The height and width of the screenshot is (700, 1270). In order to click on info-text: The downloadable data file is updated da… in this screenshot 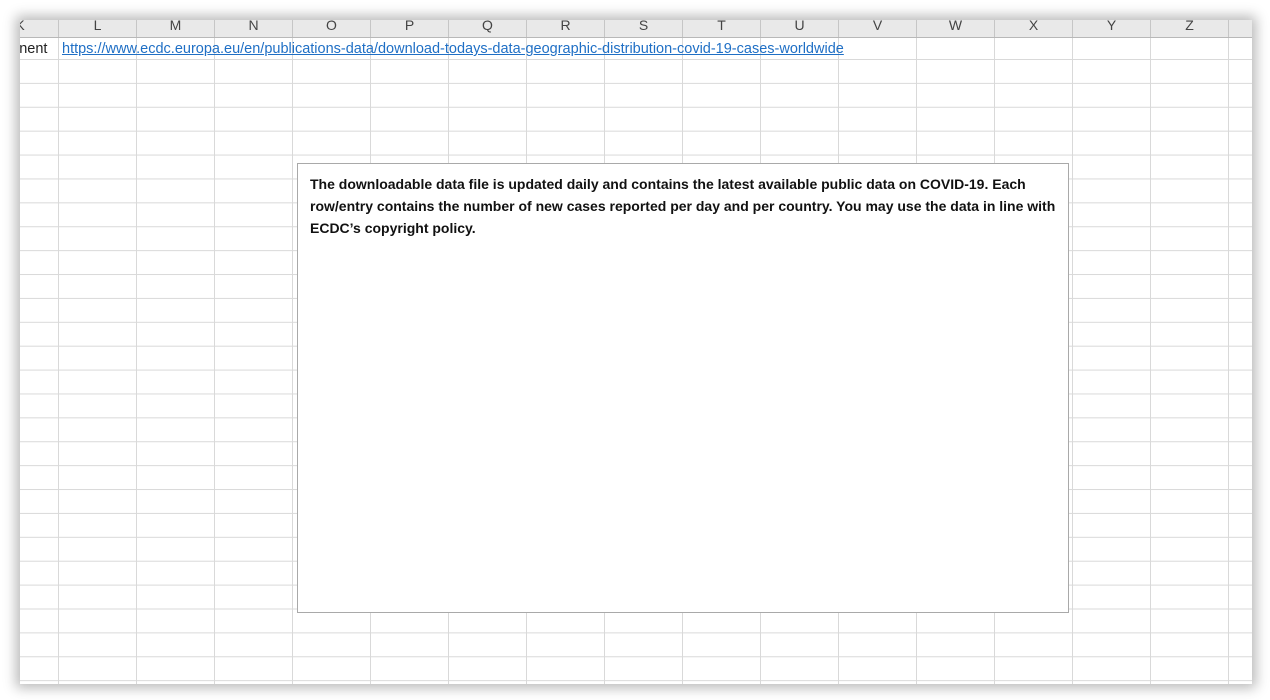, I will do `click(683, 206)`.